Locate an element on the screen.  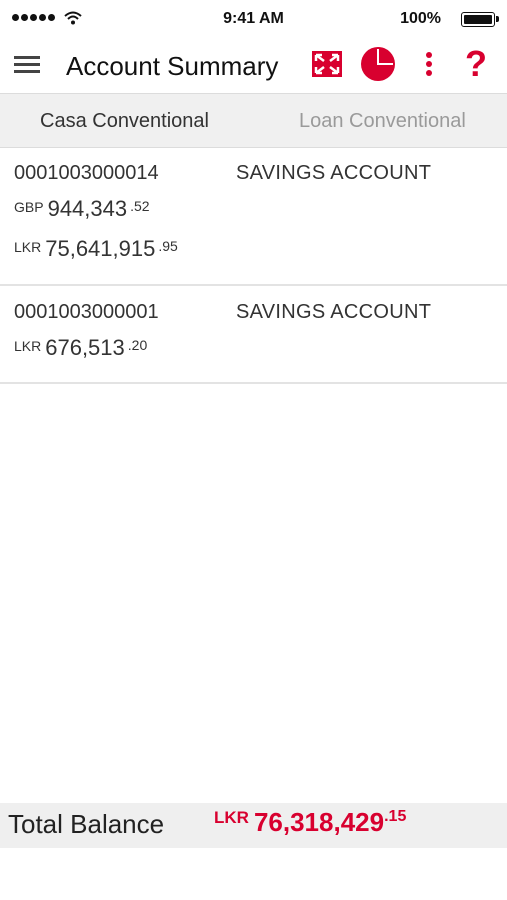
expand-icon is located at coordinates (327, 64).